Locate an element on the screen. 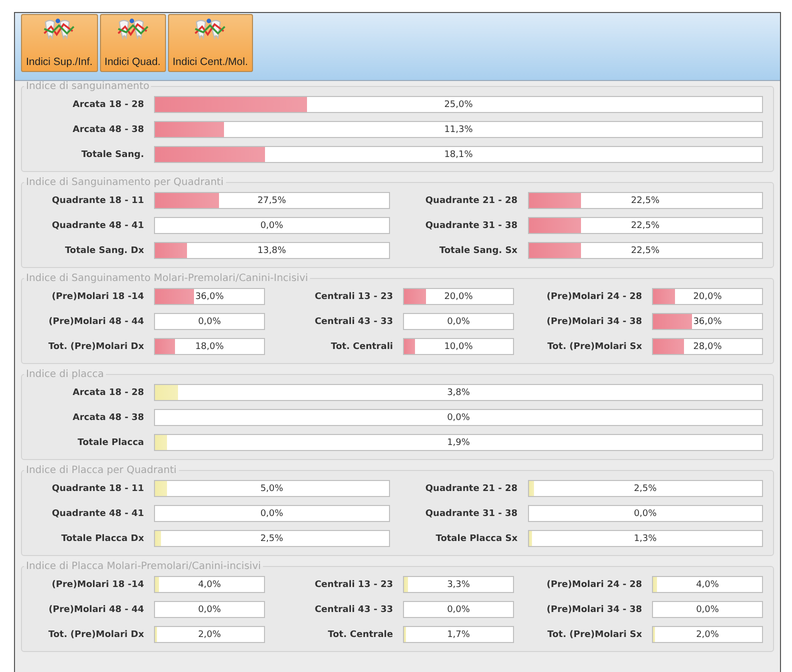 The image size is (792, 672). row-label: Totale Placca Sx is located at coordinates (476, 539).